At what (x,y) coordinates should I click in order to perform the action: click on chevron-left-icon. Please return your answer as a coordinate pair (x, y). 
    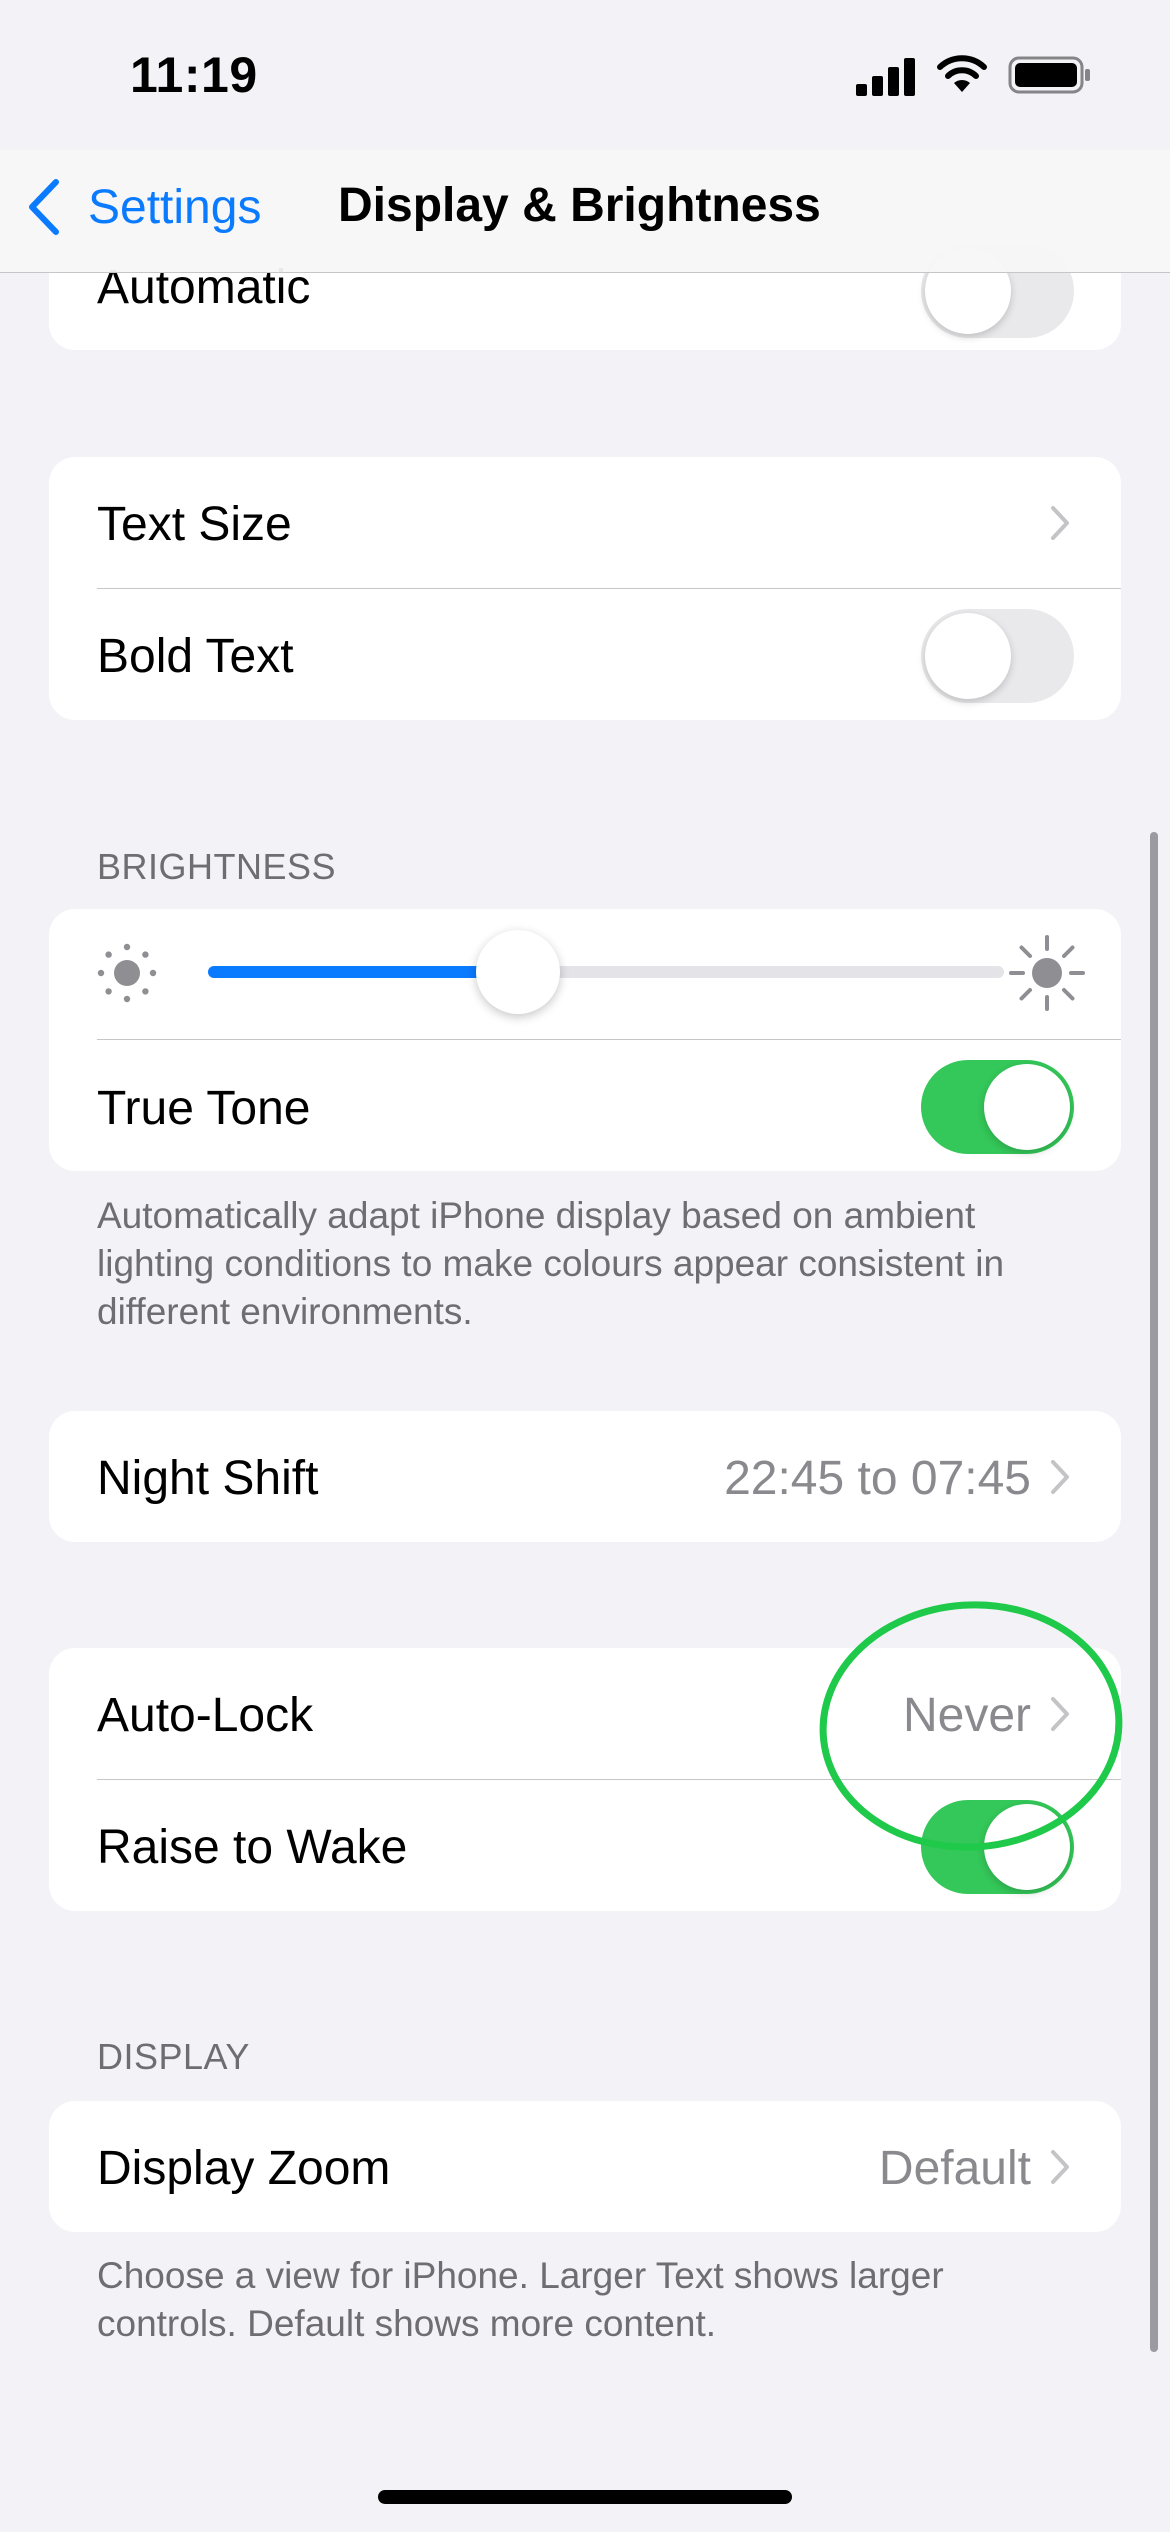
    Looking at the image, I should click on (45, 207).